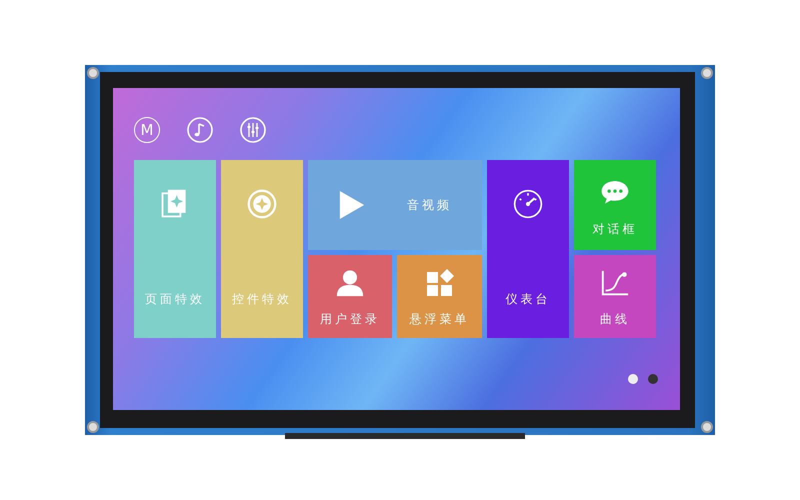 The image size is (800, 500). What do you see at coordinates (200, 130) in the screenshot?
I see `music-note-icon` at bounding box center [200, 130].